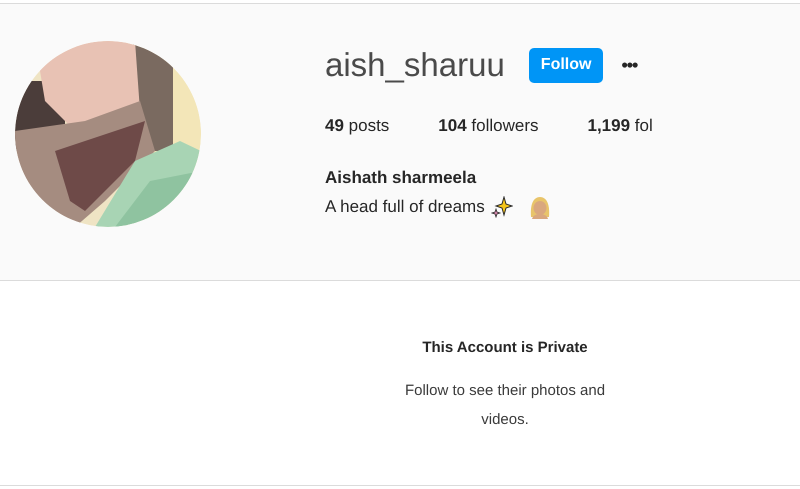 The height and width of the screenshot is (489, 800). I want to click on bio-text: A head full of dreams, so click(405, 207).